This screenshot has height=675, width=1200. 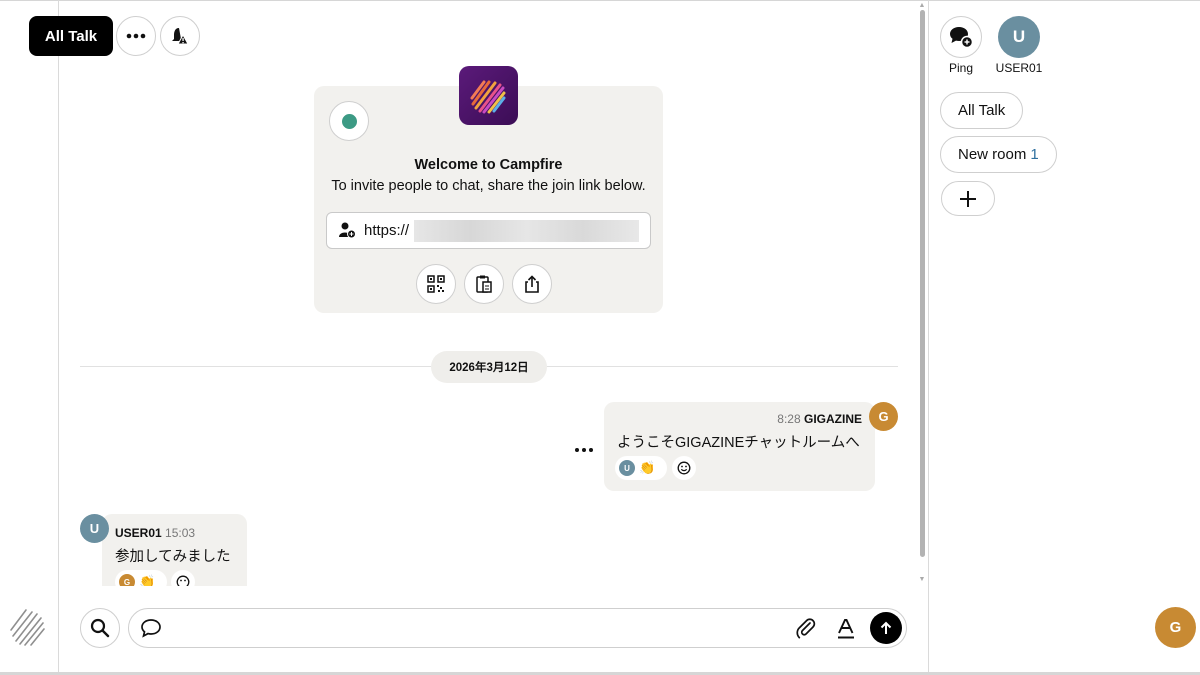 What do you see at coordinates (846, 629) in the screenshot?
I see `text-format-icon` at bounding box center [846, 629].